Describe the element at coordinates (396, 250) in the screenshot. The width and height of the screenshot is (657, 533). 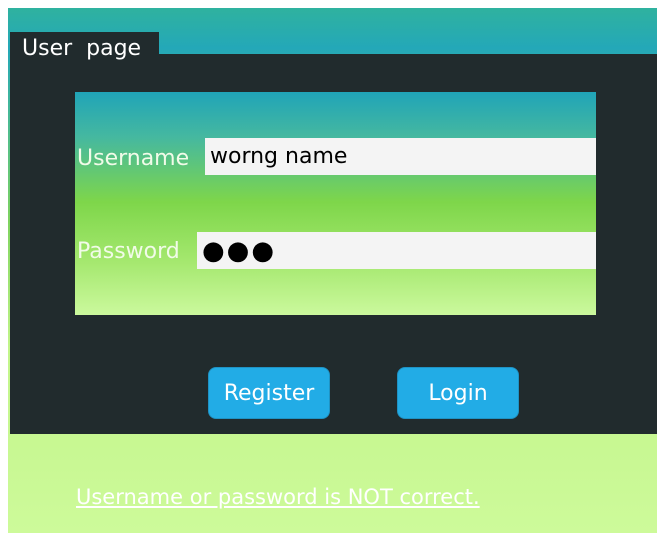
I see `password-input` at that location.